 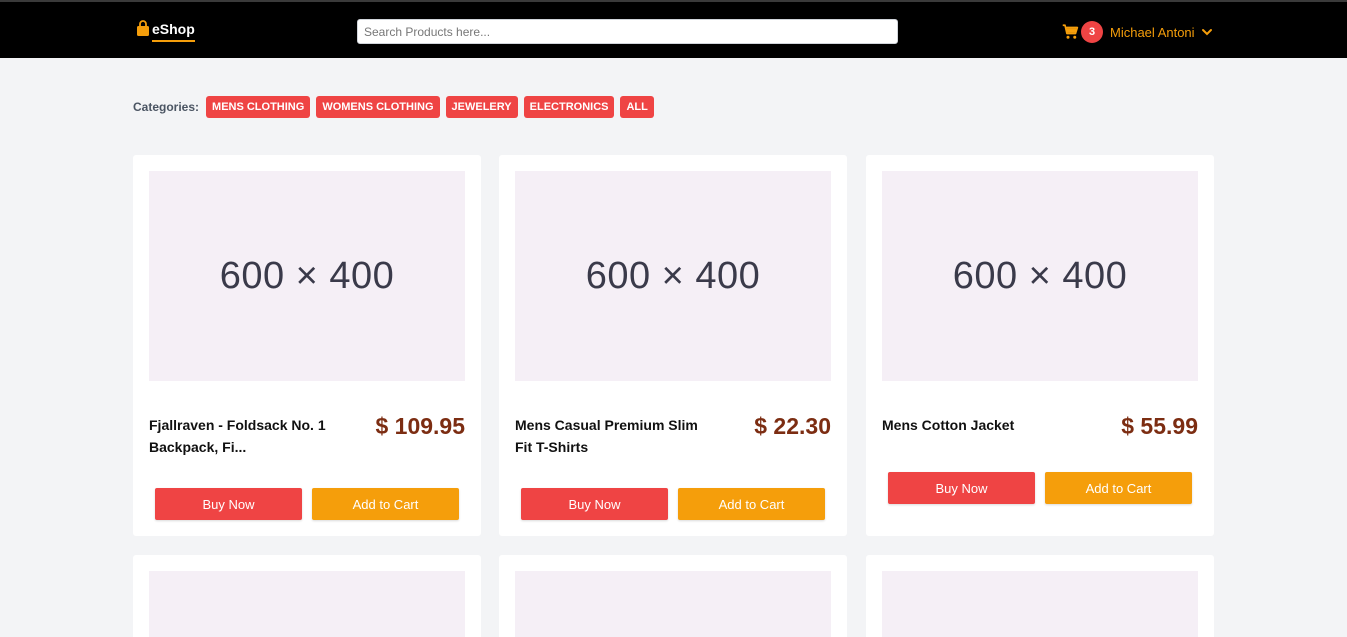 I want to click on category-jewelery: JEWELERY, so click(x=481, y=107).